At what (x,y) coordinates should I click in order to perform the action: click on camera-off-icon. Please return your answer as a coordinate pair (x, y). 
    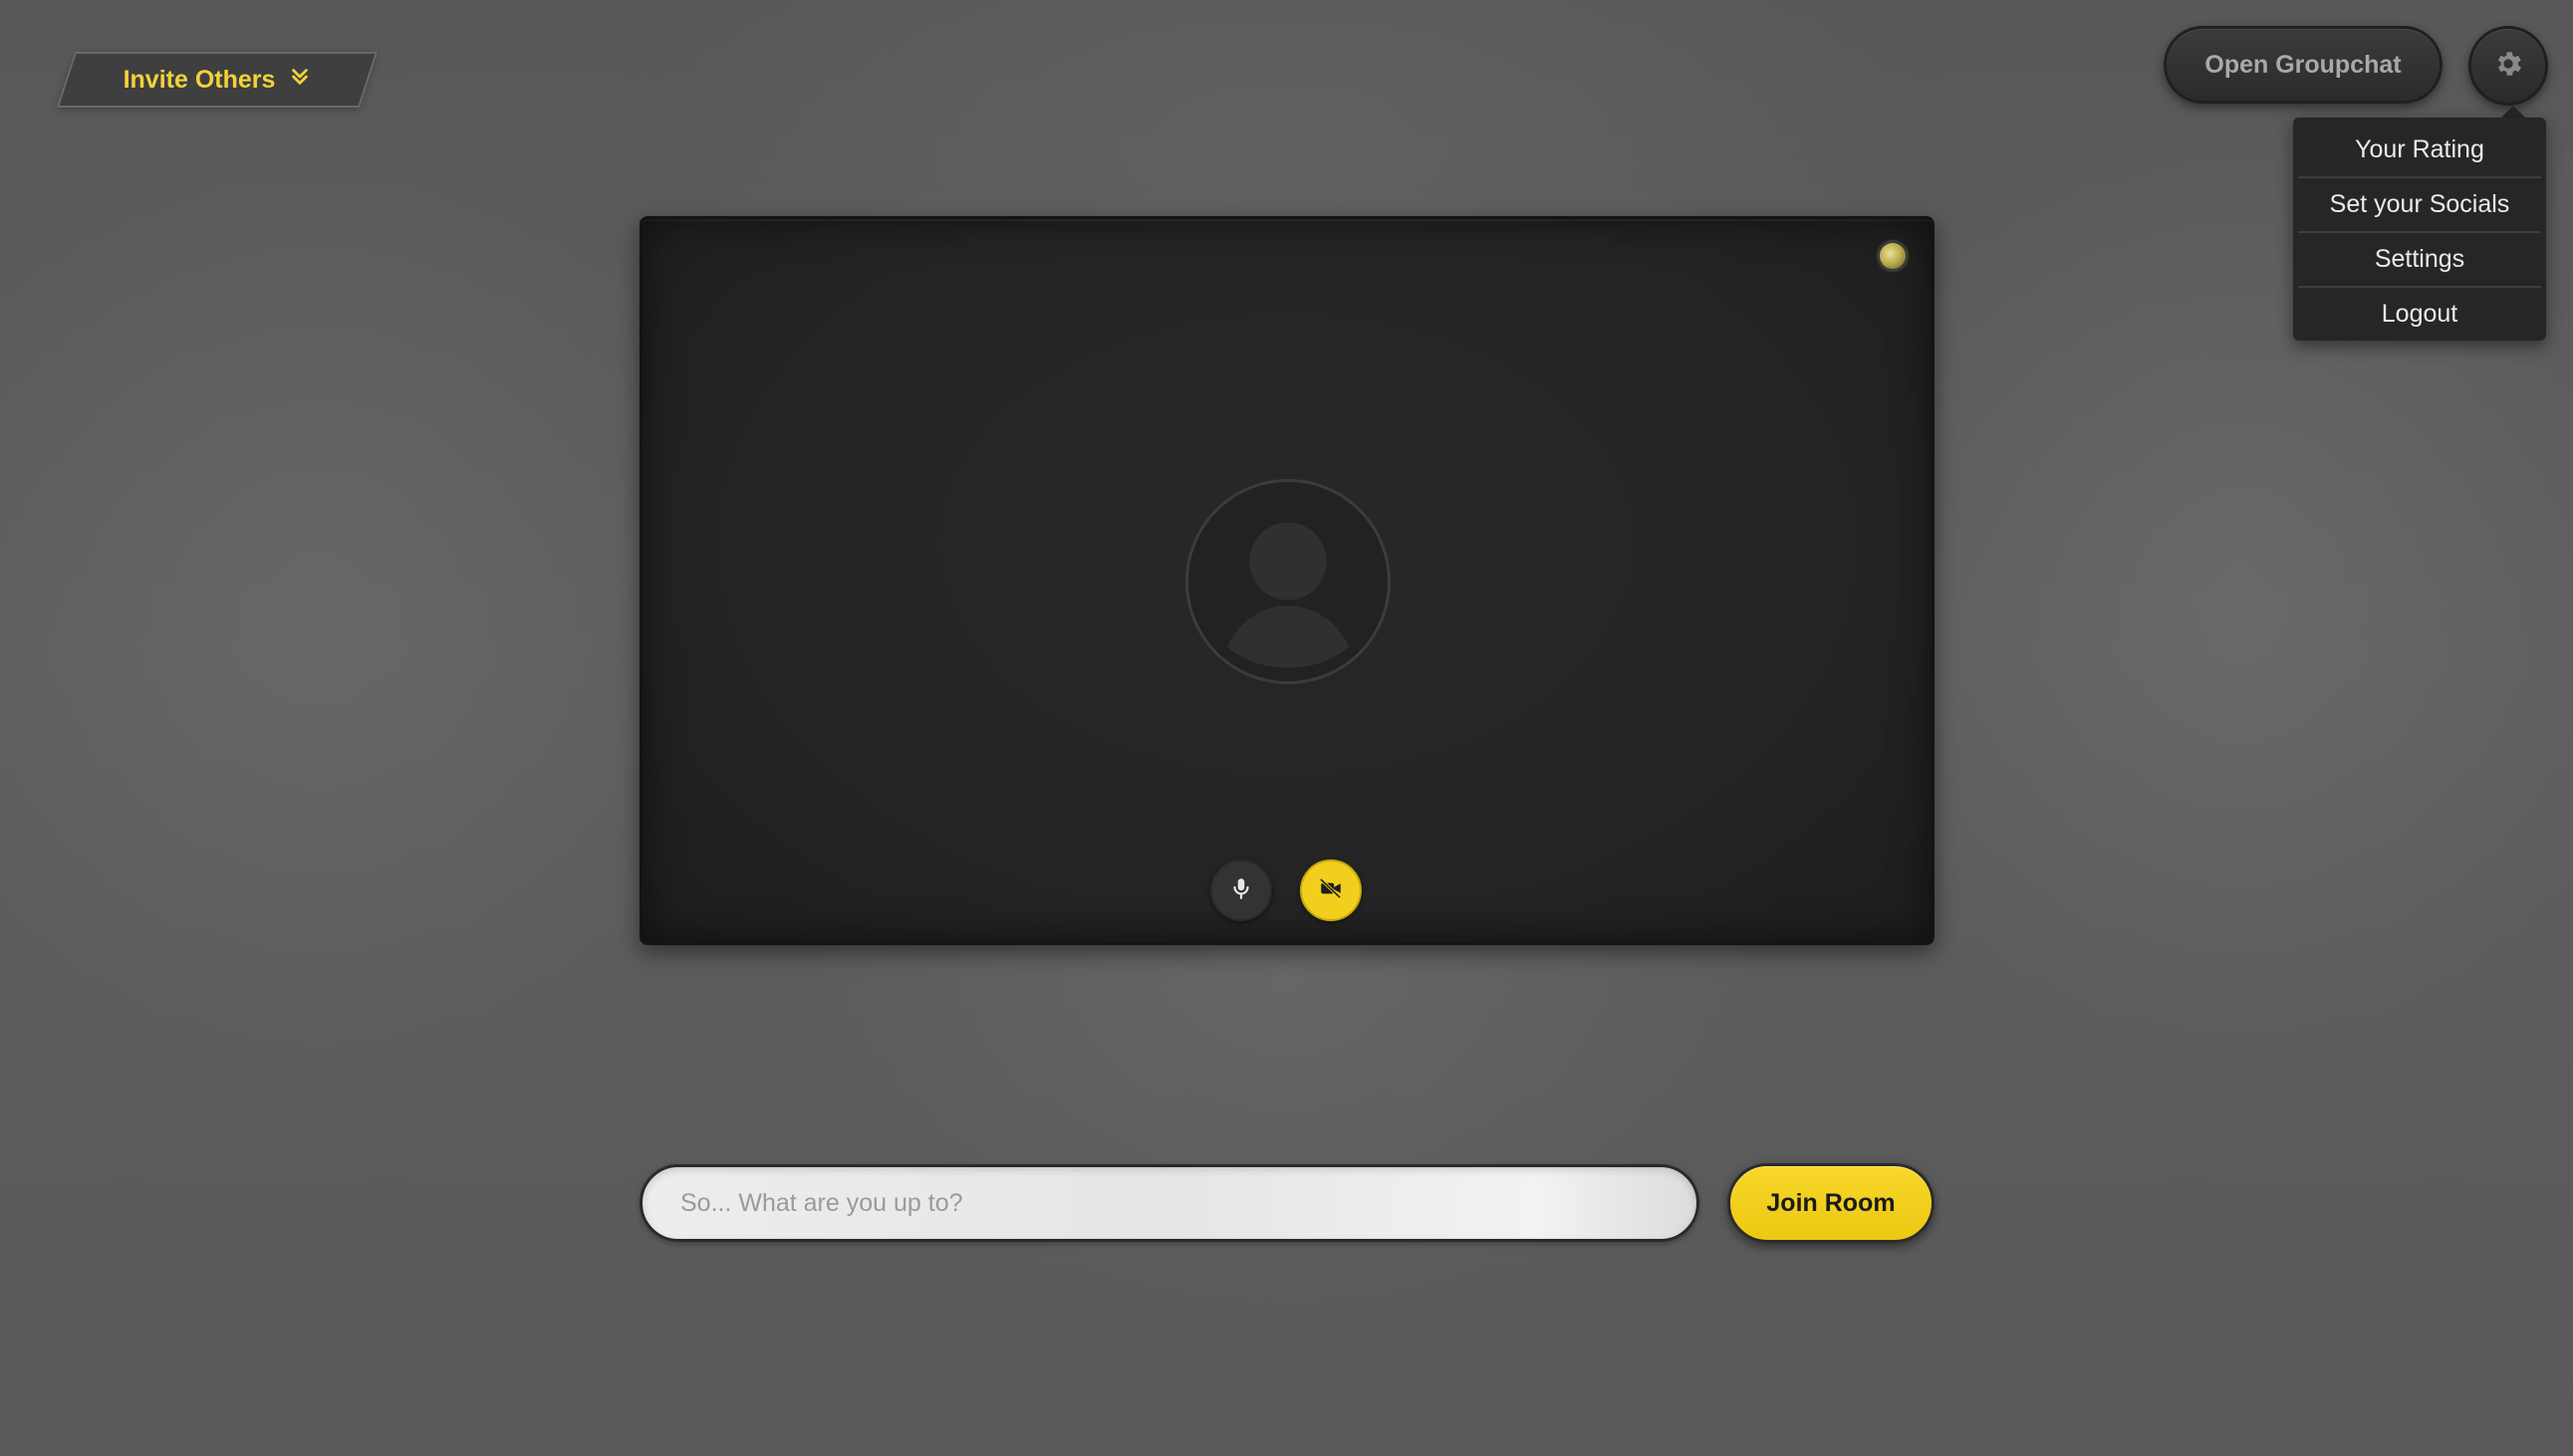
    Looking at the image, I should click on (1331, 890).